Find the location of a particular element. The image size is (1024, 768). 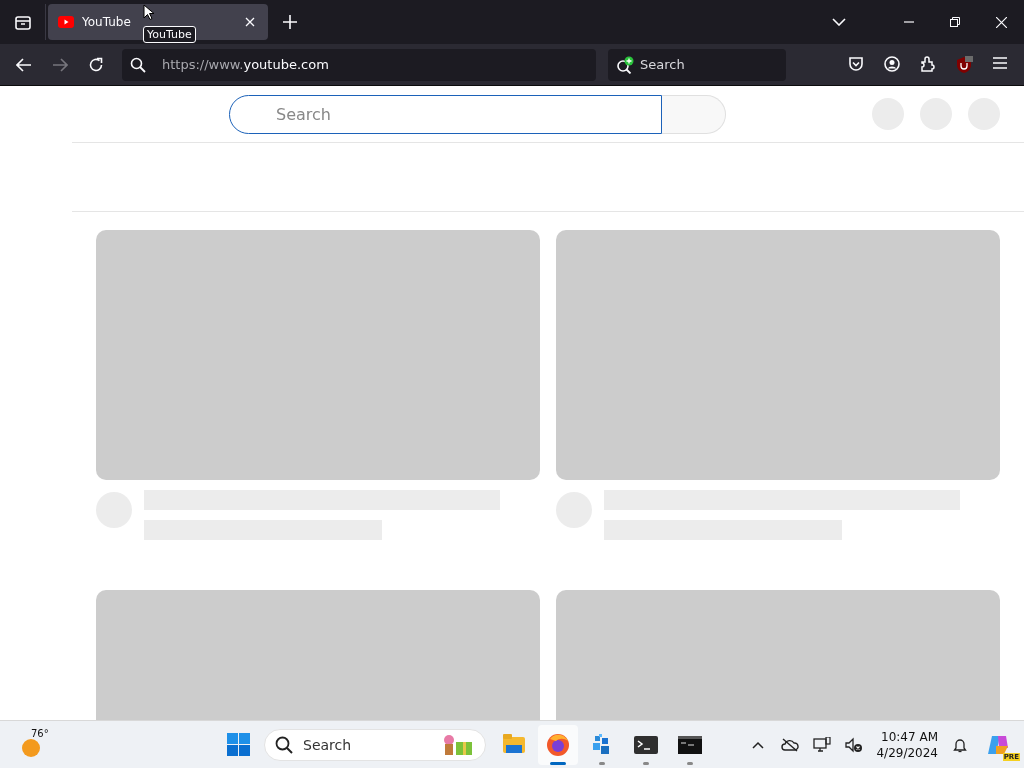

mouse-pointer-icon is located at coordinates (149, 12).